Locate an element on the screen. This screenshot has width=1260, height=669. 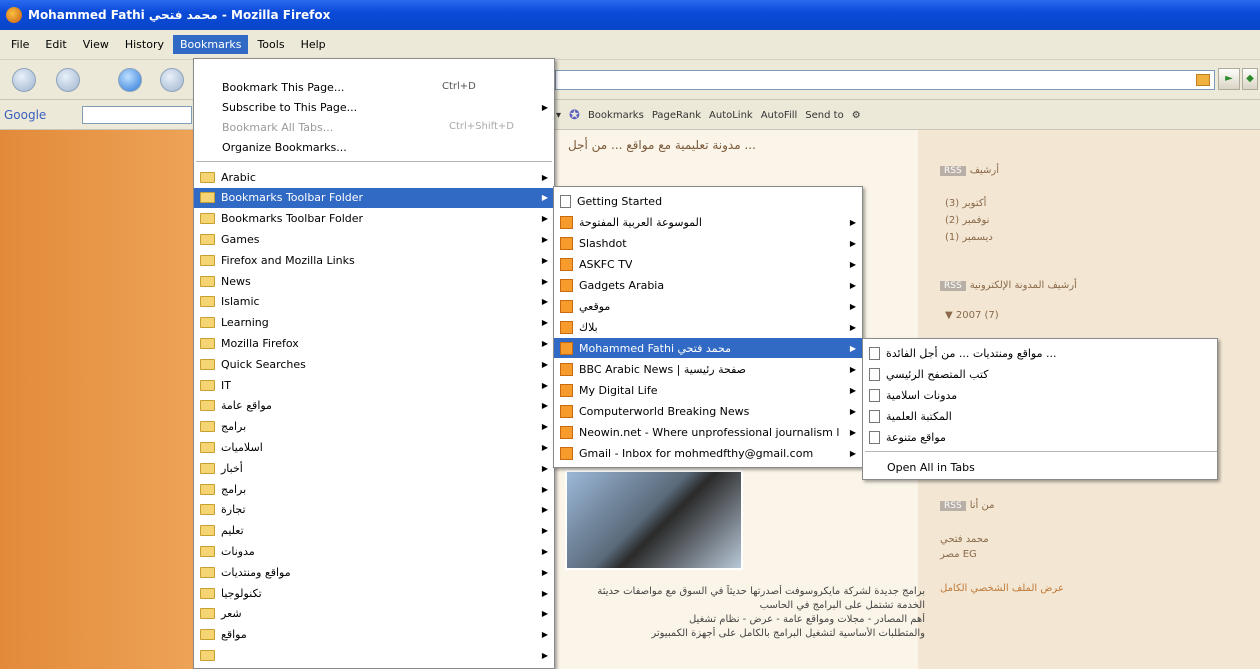
subscribe-page-item: Subscribe to This Page... ▶ is located at coordinates (374, 107).